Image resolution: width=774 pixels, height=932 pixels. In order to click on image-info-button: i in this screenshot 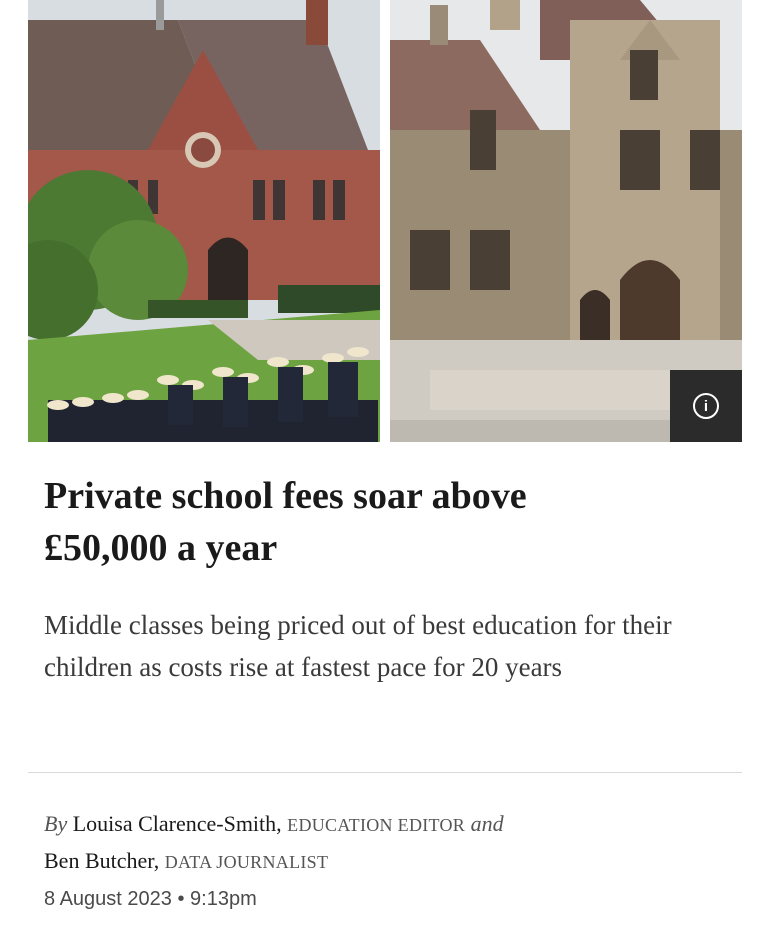, I will do `click(706, 406)`.